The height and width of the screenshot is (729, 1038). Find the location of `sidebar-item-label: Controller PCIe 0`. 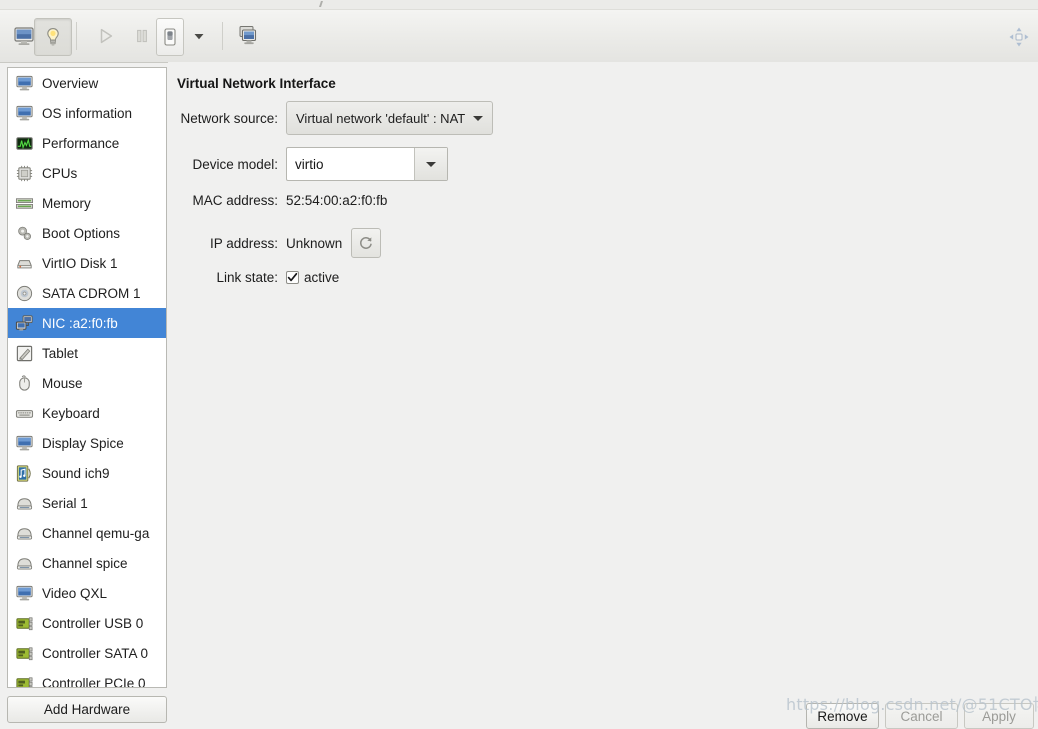

sidebar-item-label: Controller PCIe 0 is located at coordinates (94, 681).